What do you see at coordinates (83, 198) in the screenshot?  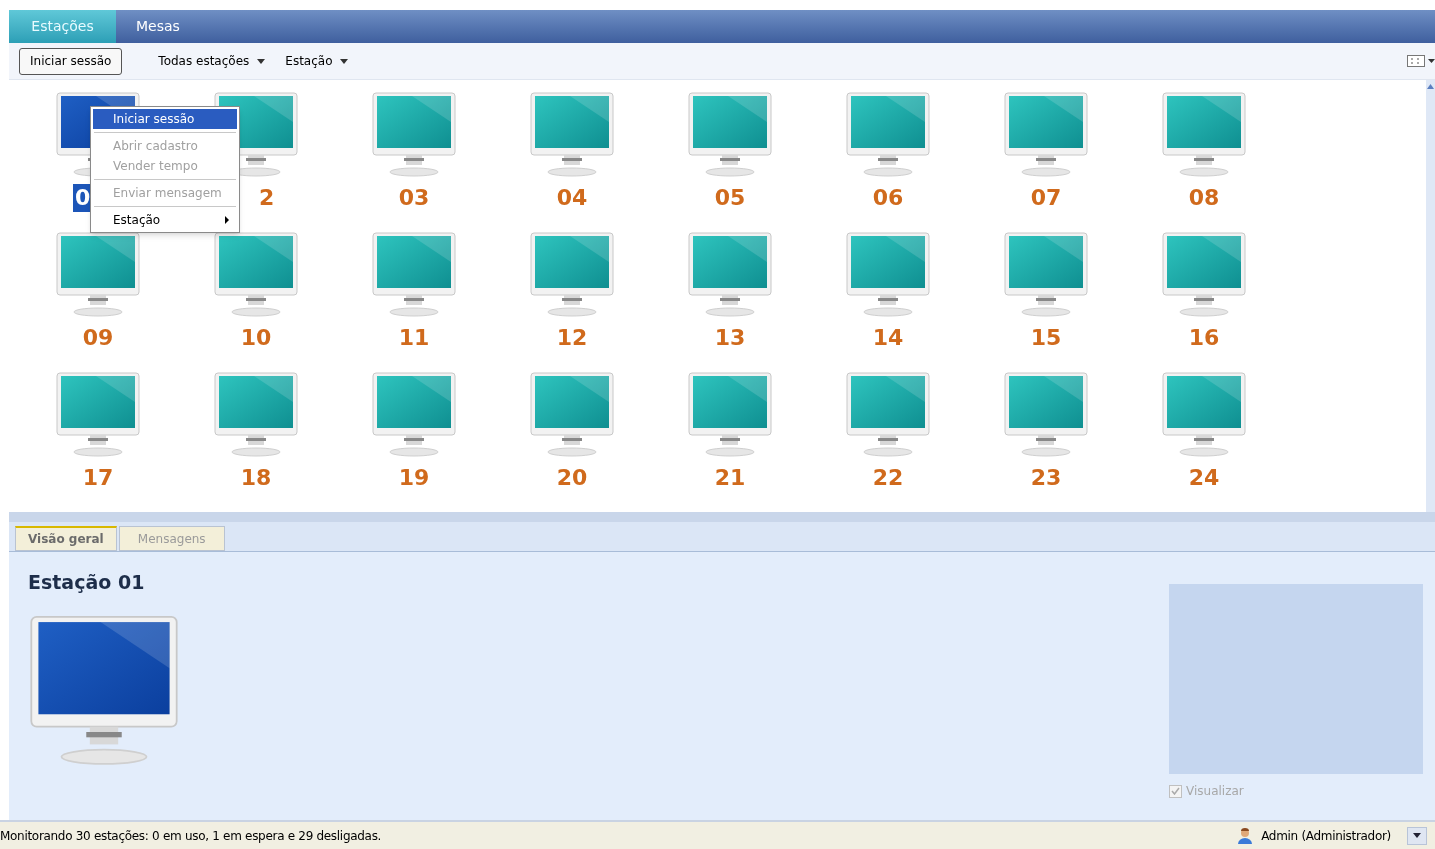 I see `station-label: 0` at bounding box center [83, 198].